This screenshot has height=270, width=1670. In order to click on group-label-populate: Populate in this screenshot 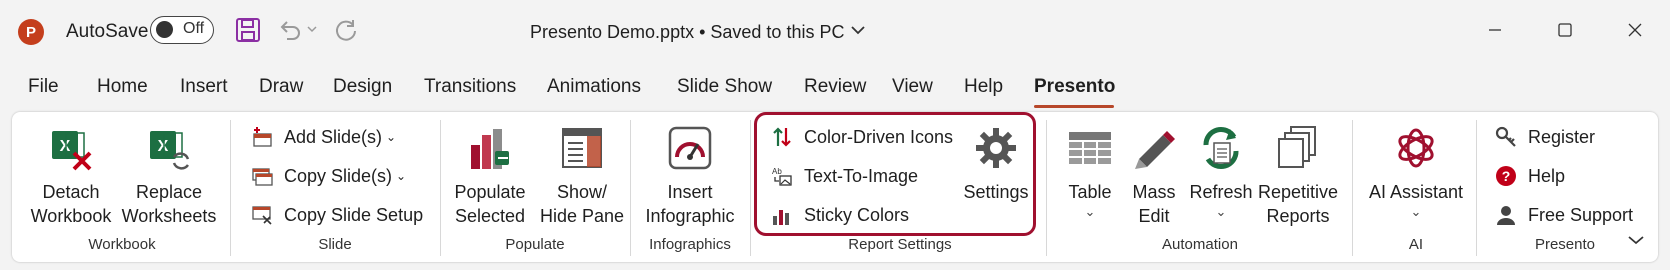, I will do `click(535, 244)`.